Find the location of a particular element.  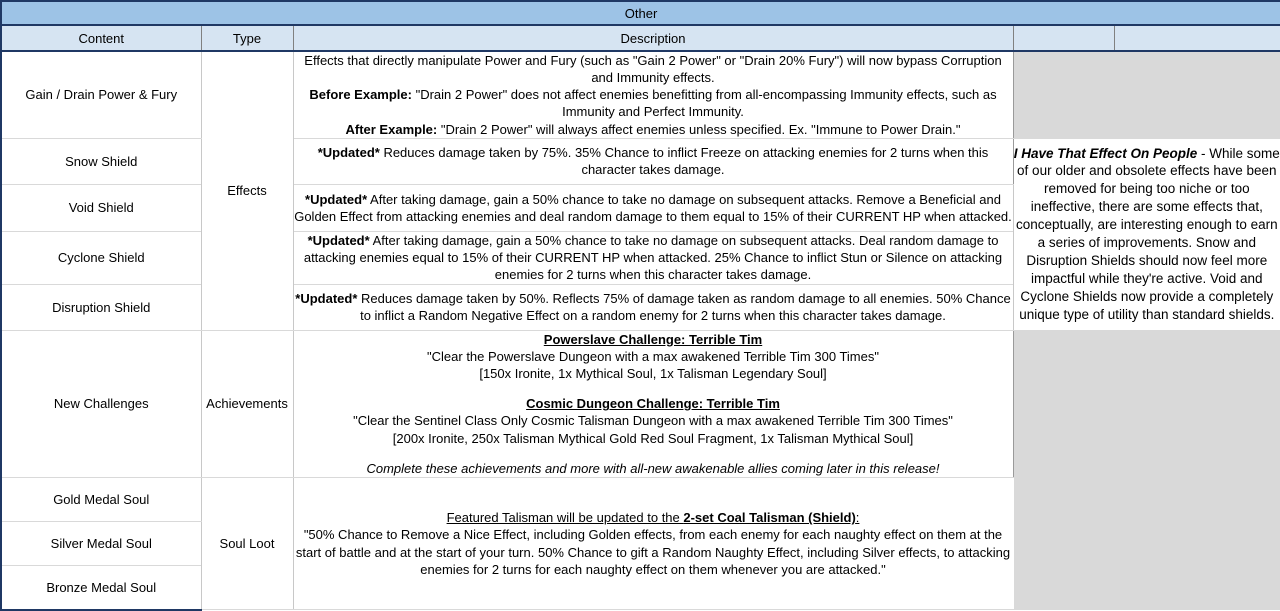

challenge-1-title: Powerslave Challenge: Terrible Tim is located at coordinates (653, 339).